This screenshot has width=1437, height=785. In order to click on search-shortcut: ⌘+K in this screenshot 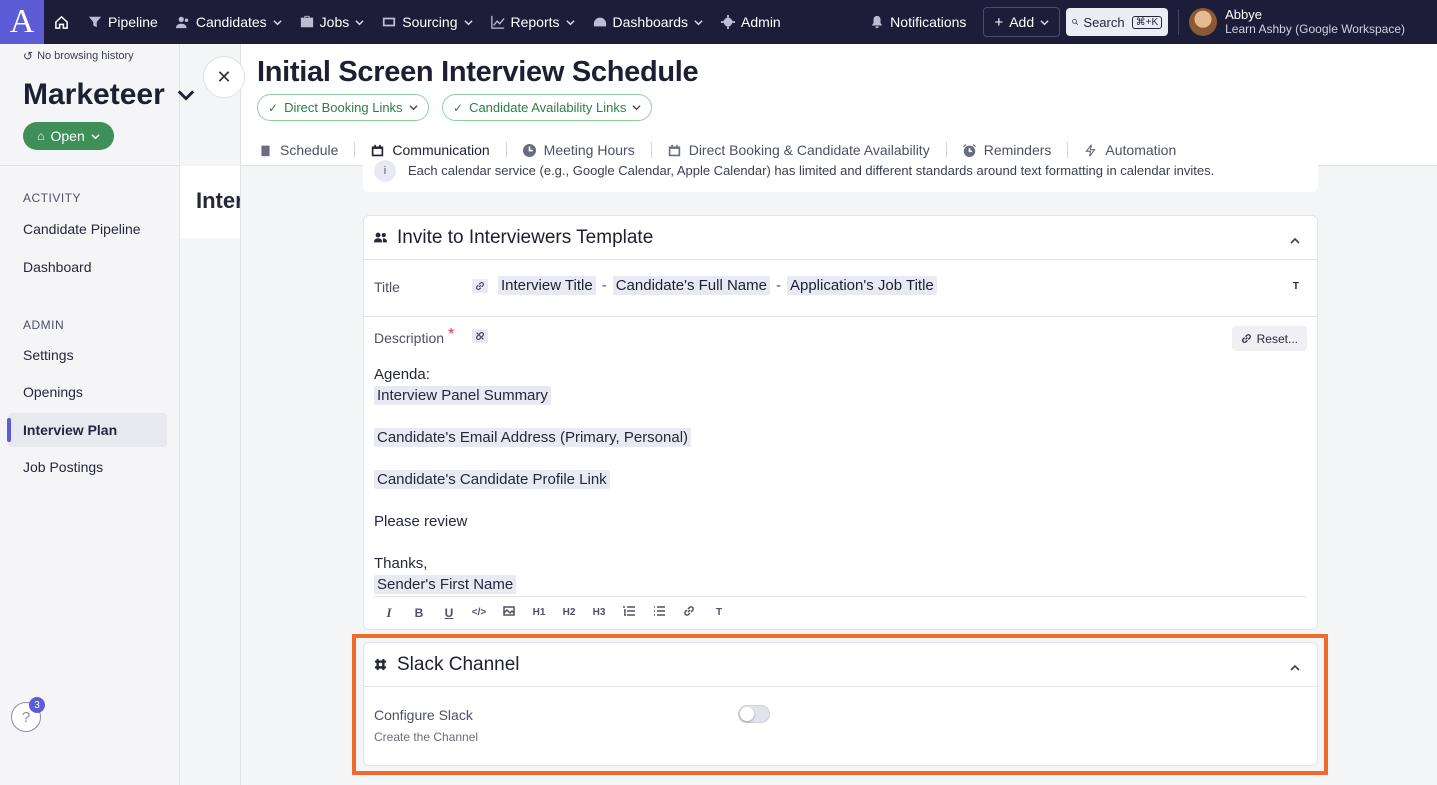, I will do `click(1147, 22)`.